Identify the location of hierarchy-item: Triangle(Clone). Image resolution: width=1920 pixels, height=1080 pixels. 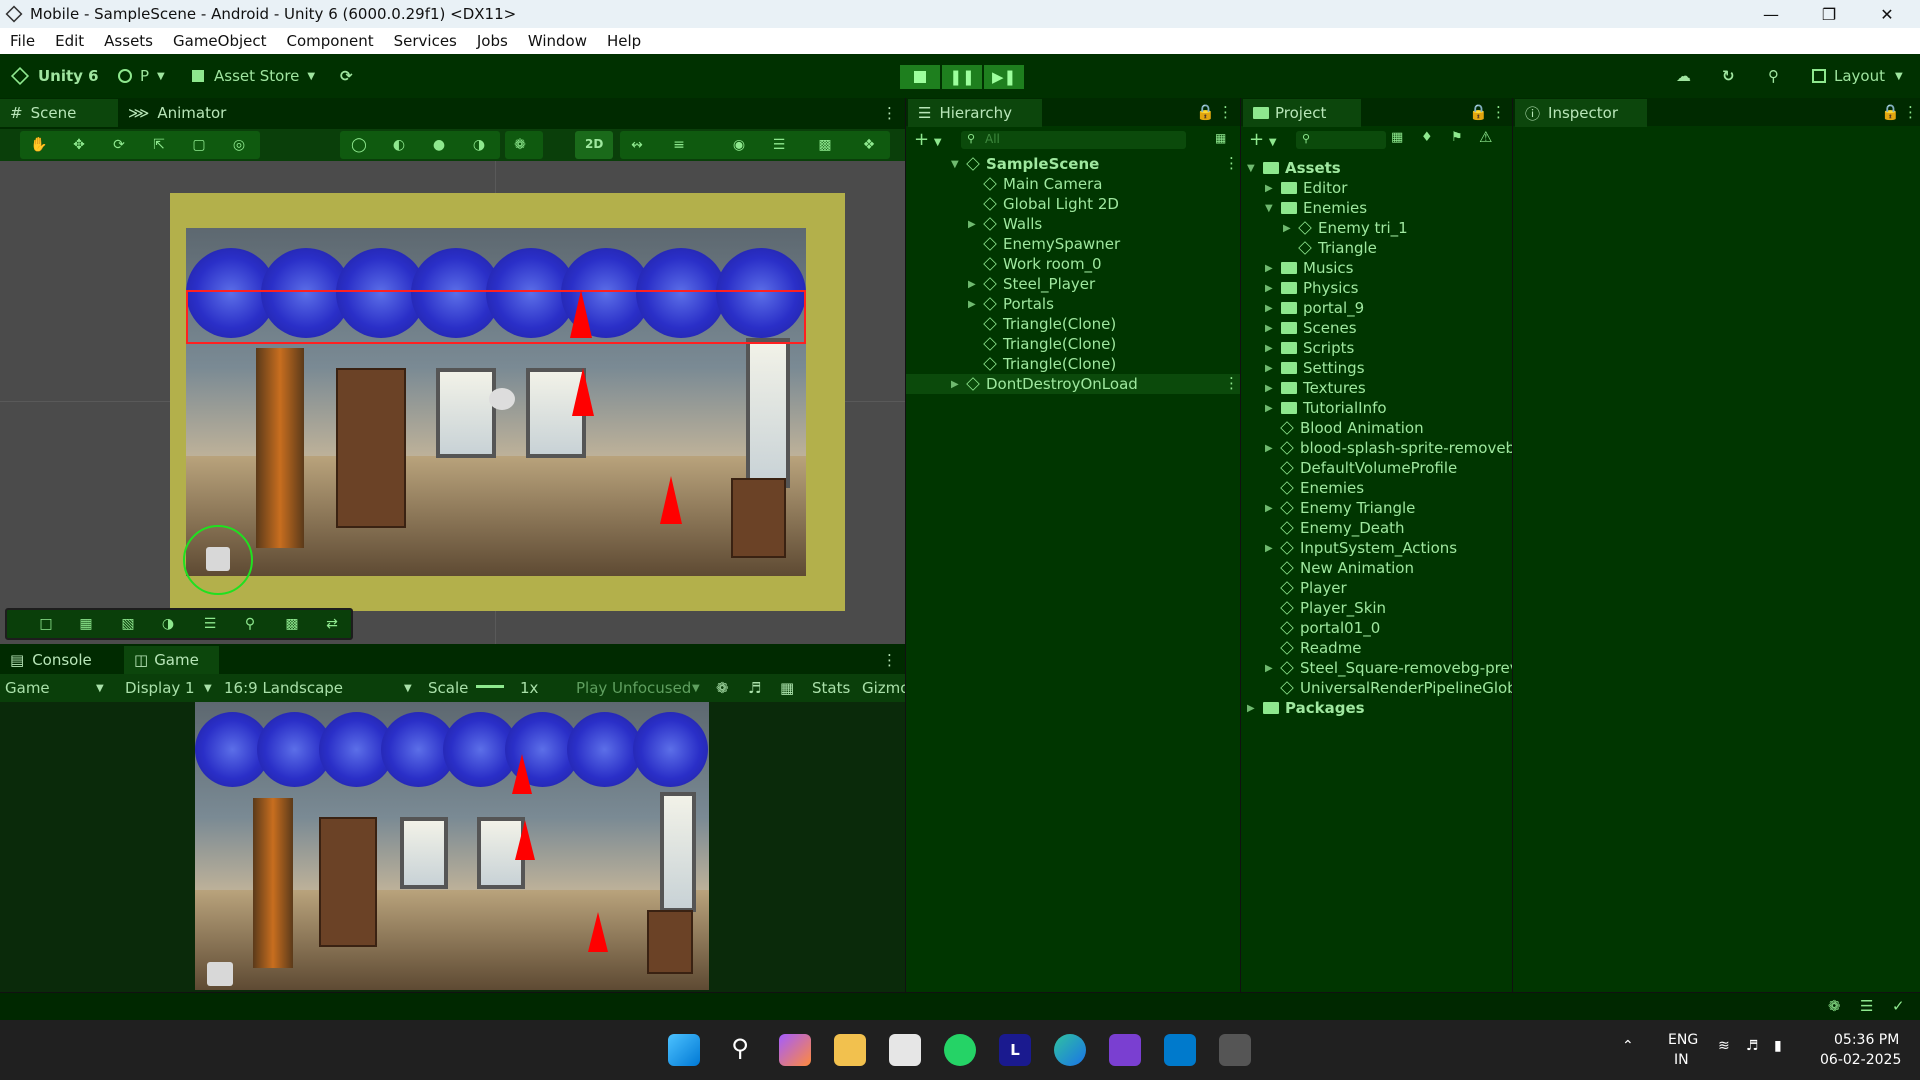
(1042, 364).